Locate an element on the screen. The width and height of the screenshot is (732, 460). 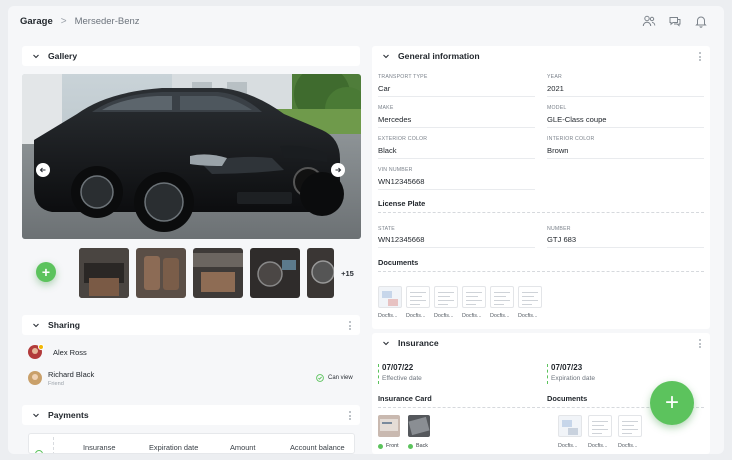
sharing-title: Sharing is located at coordinates (64, 325).